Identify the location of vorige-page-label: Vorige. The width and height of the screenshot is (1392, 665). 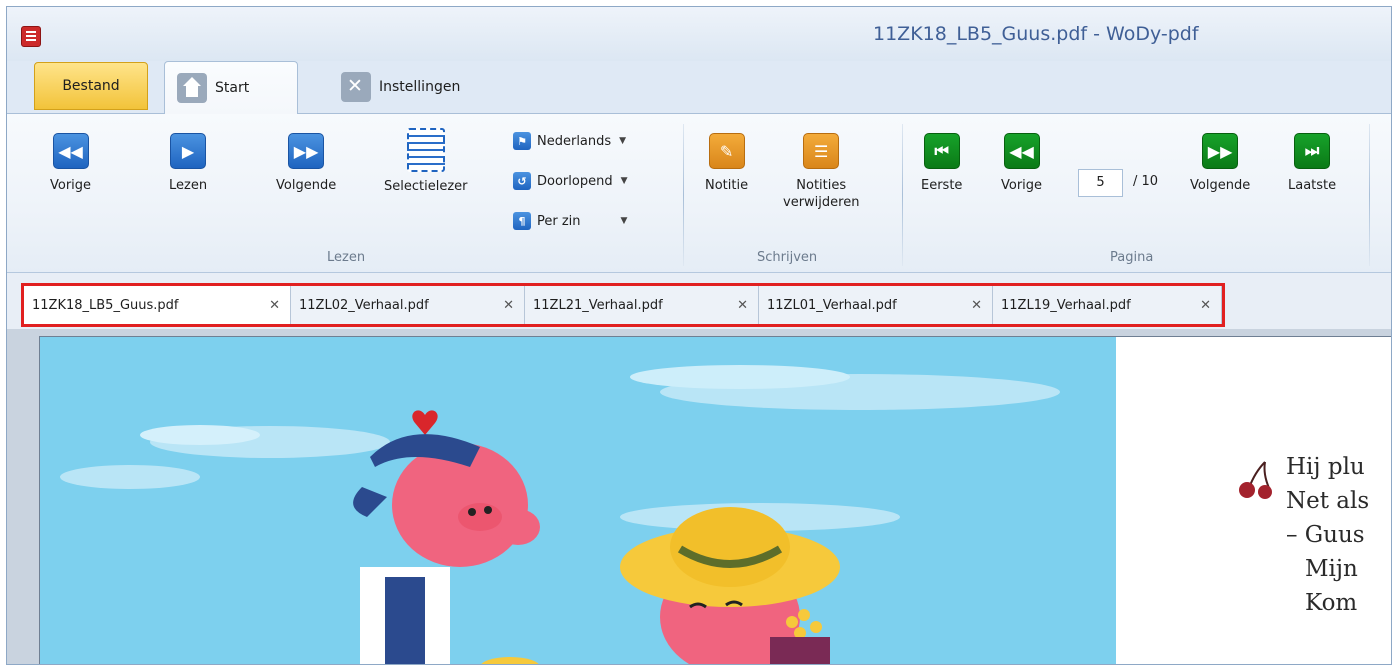
(1022, 185).